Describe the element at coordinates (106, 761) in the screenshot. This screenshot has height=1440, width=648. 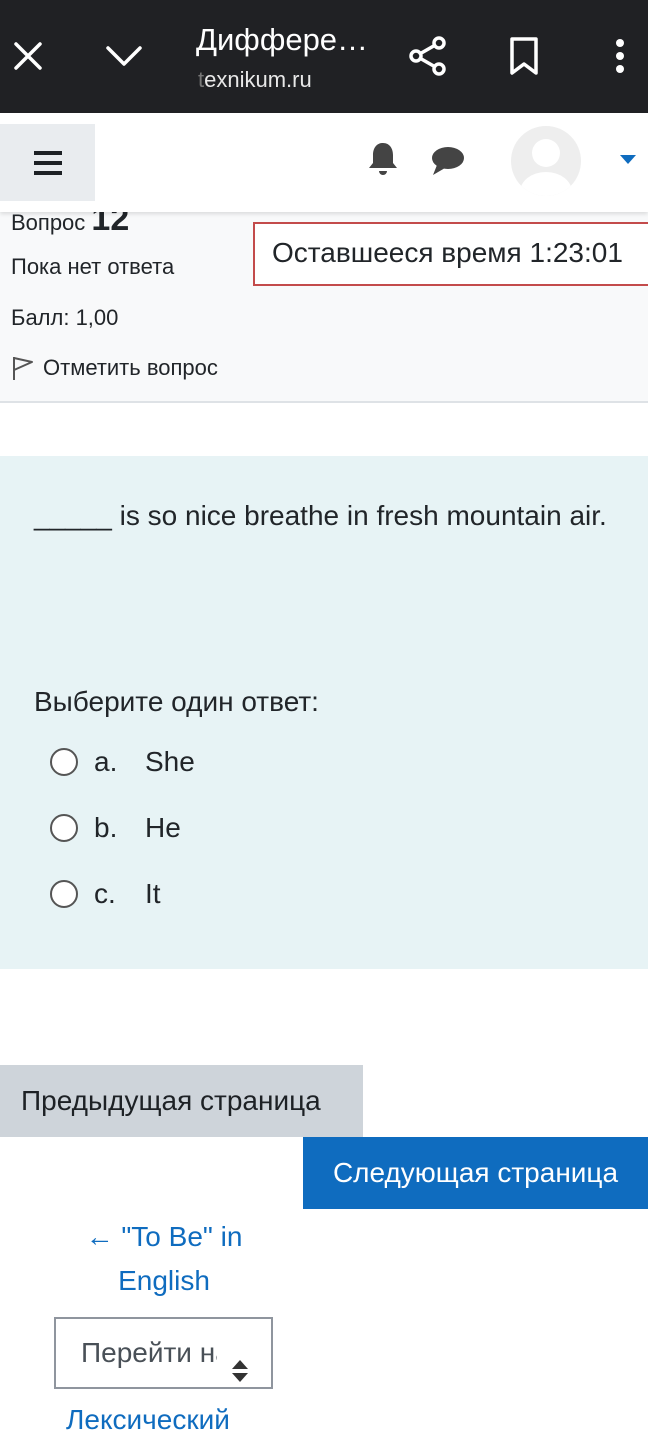
I see `answer-letter: a.` at that location.